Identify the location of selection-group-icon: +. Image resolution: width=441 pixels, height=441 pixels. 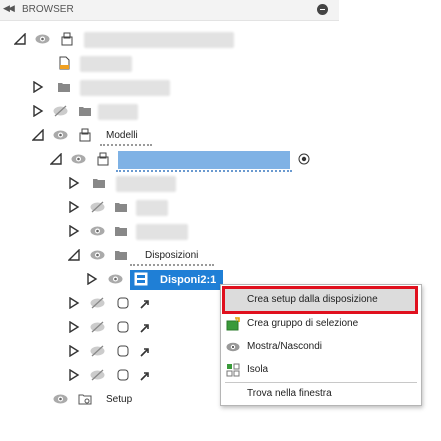
(233, 324).